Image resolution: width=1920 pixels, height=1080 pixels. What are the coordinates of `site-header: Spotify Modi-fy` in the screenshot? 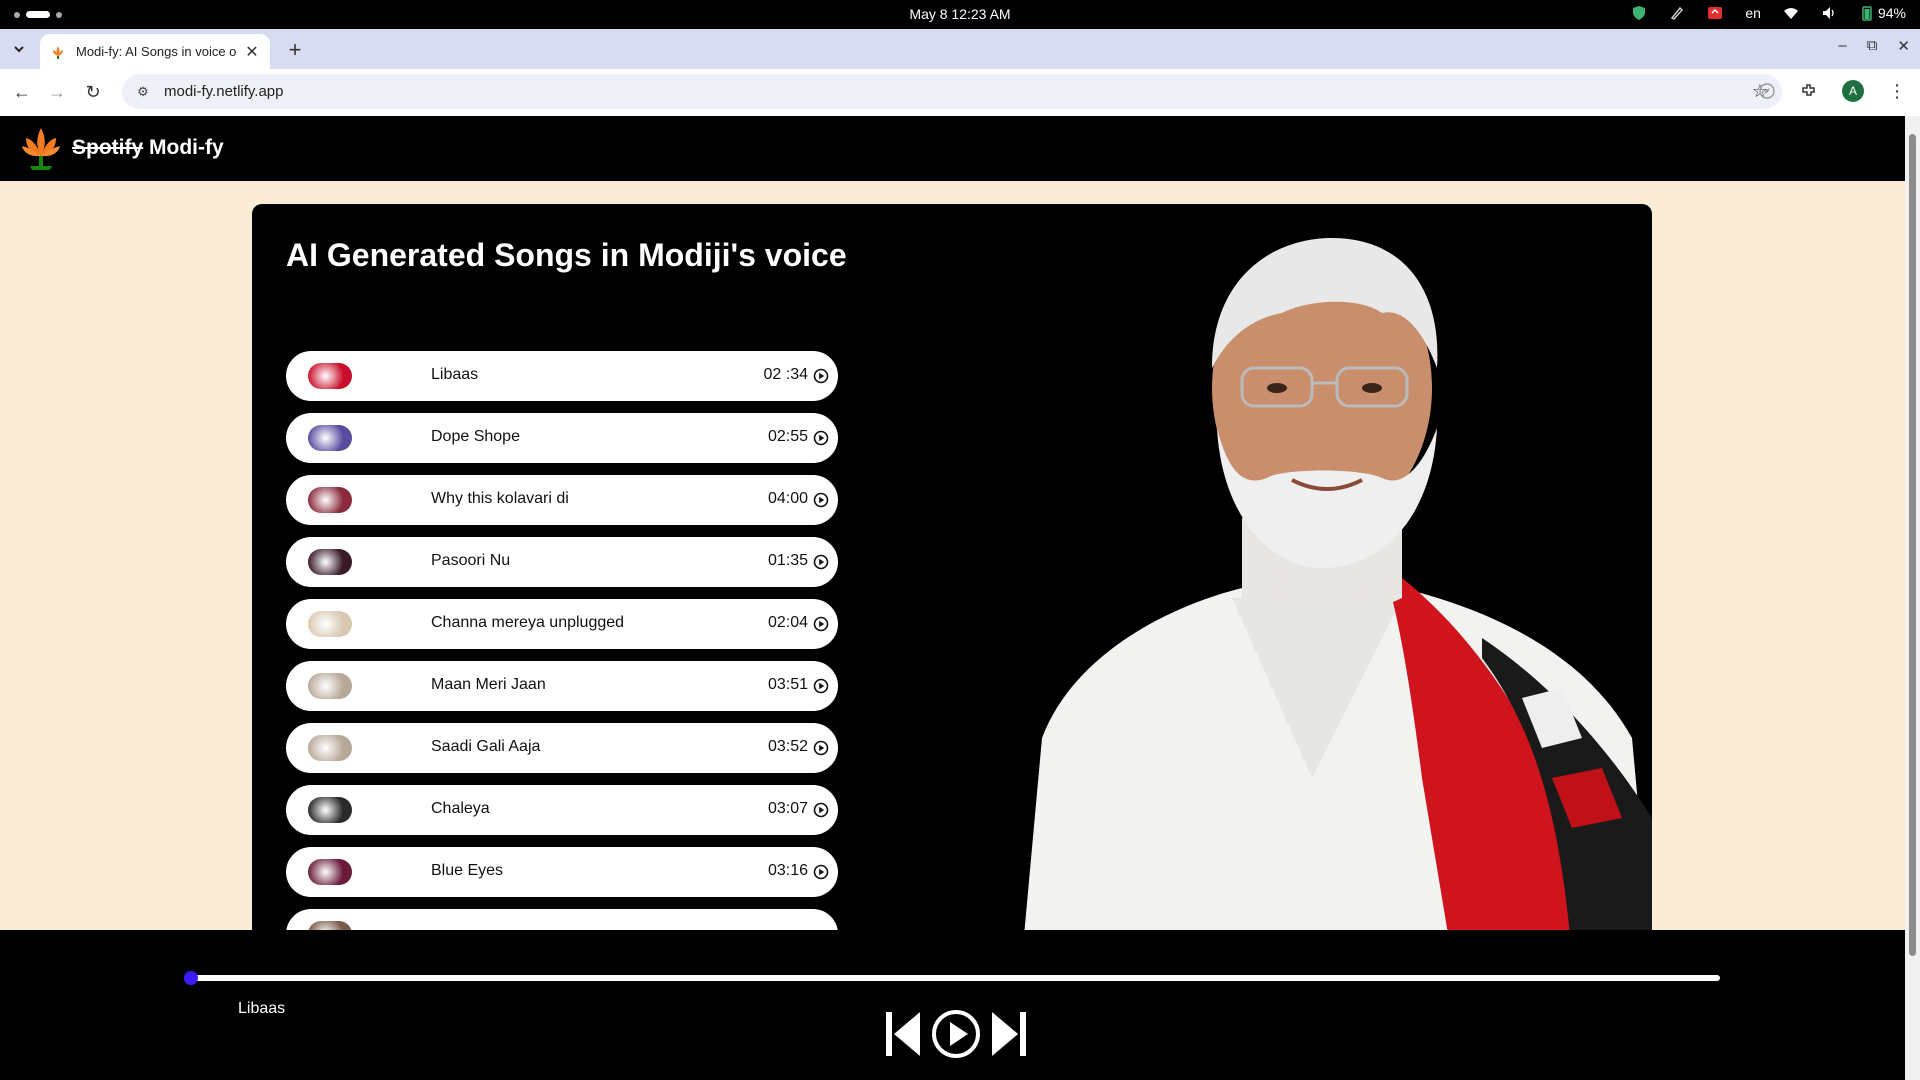 It's located at (952, 148).